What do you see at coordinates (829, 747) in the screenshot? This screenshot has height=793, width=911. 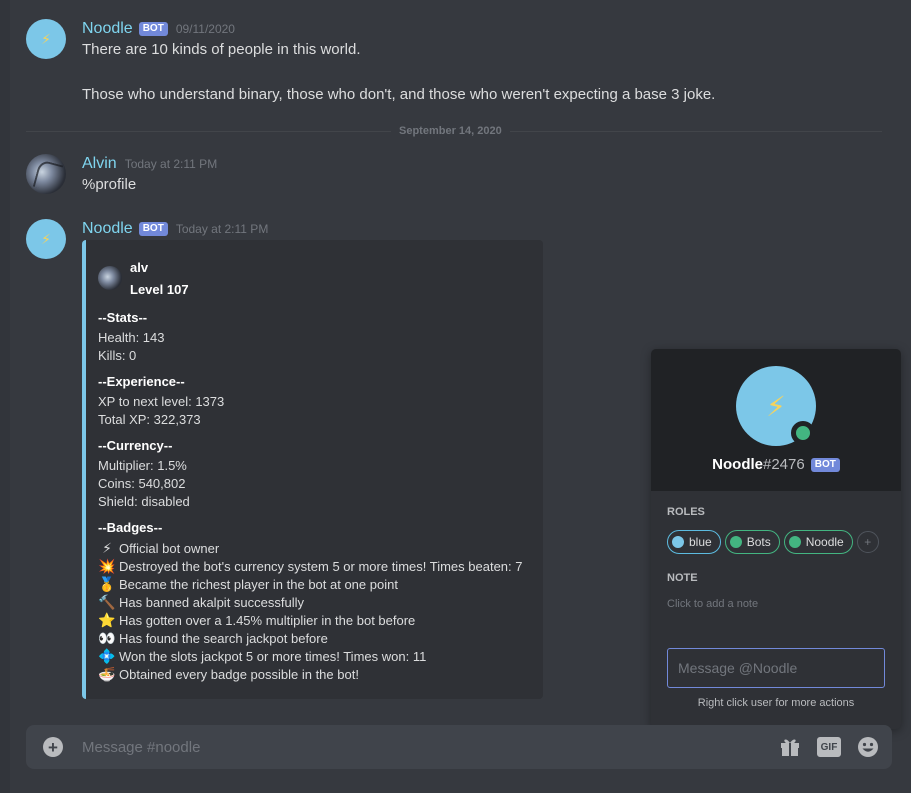 I see `gif-button: GIF` at bounding box center [829, 747].